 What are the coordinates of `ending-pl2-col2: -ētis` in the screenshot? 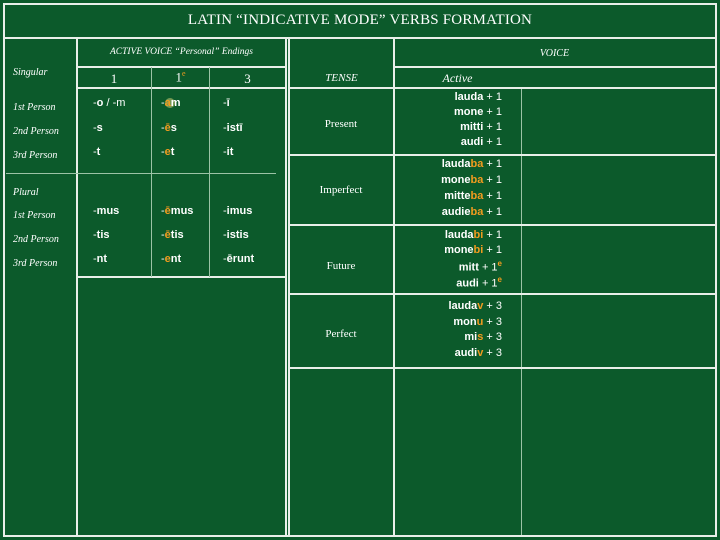 It's located at (172, 235).